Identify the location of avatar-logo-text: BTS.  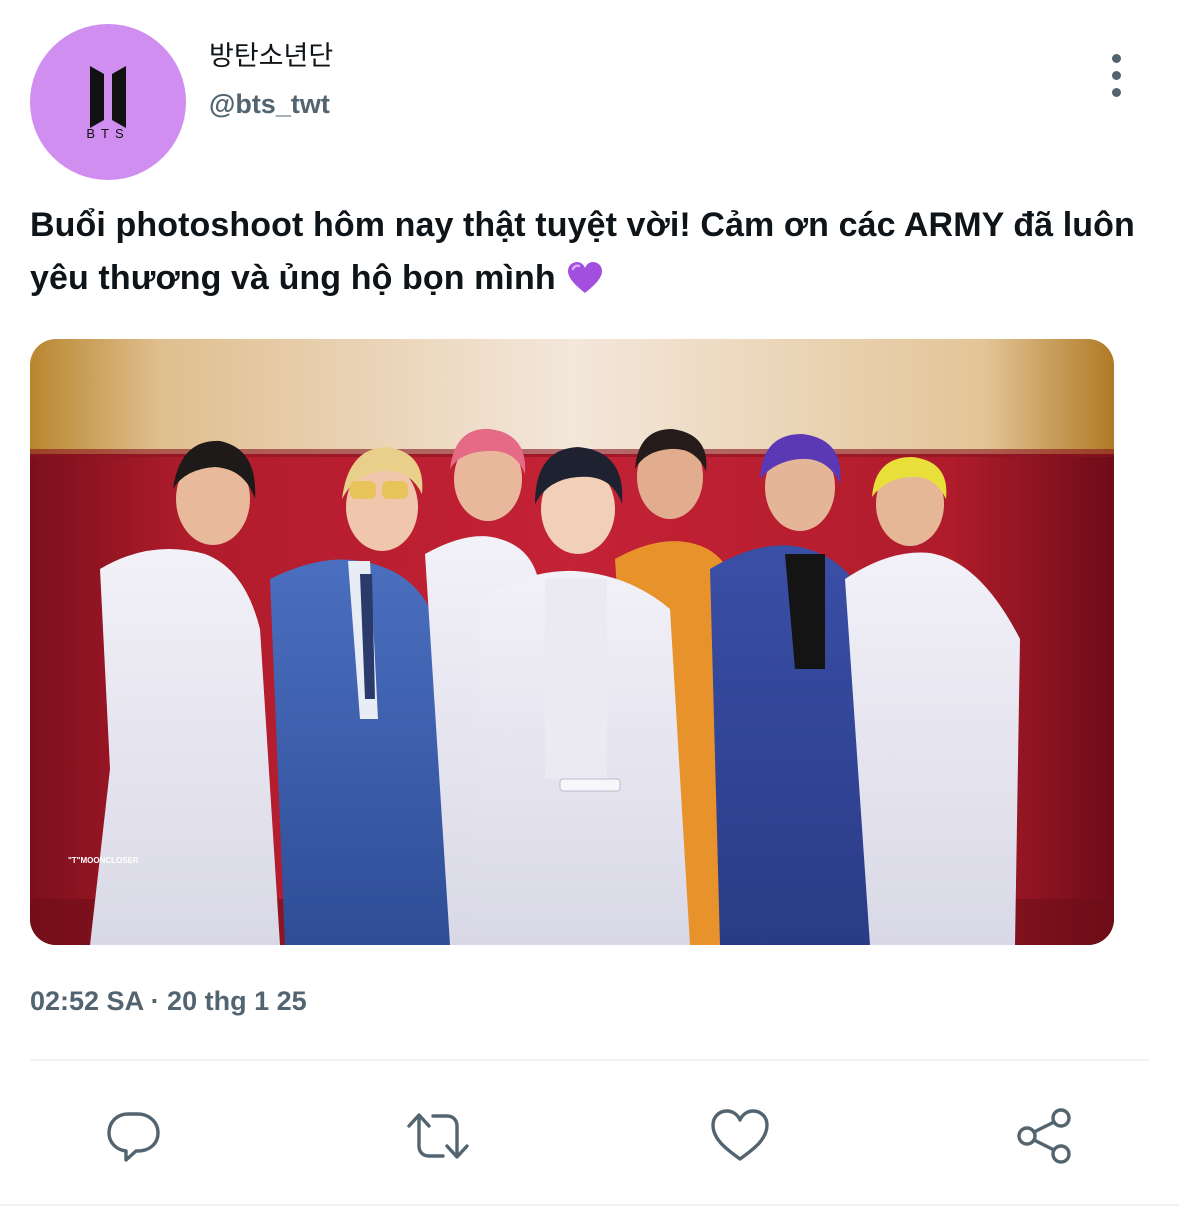
(107, 133).